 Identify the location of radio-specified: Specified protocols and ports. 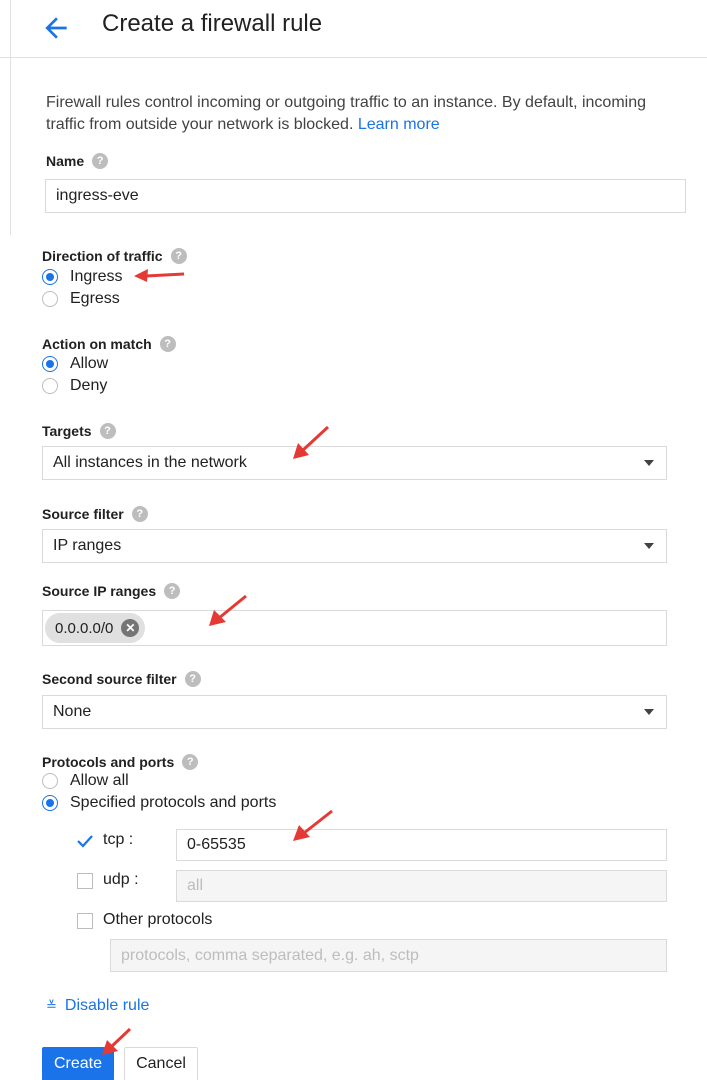
(159, 803).